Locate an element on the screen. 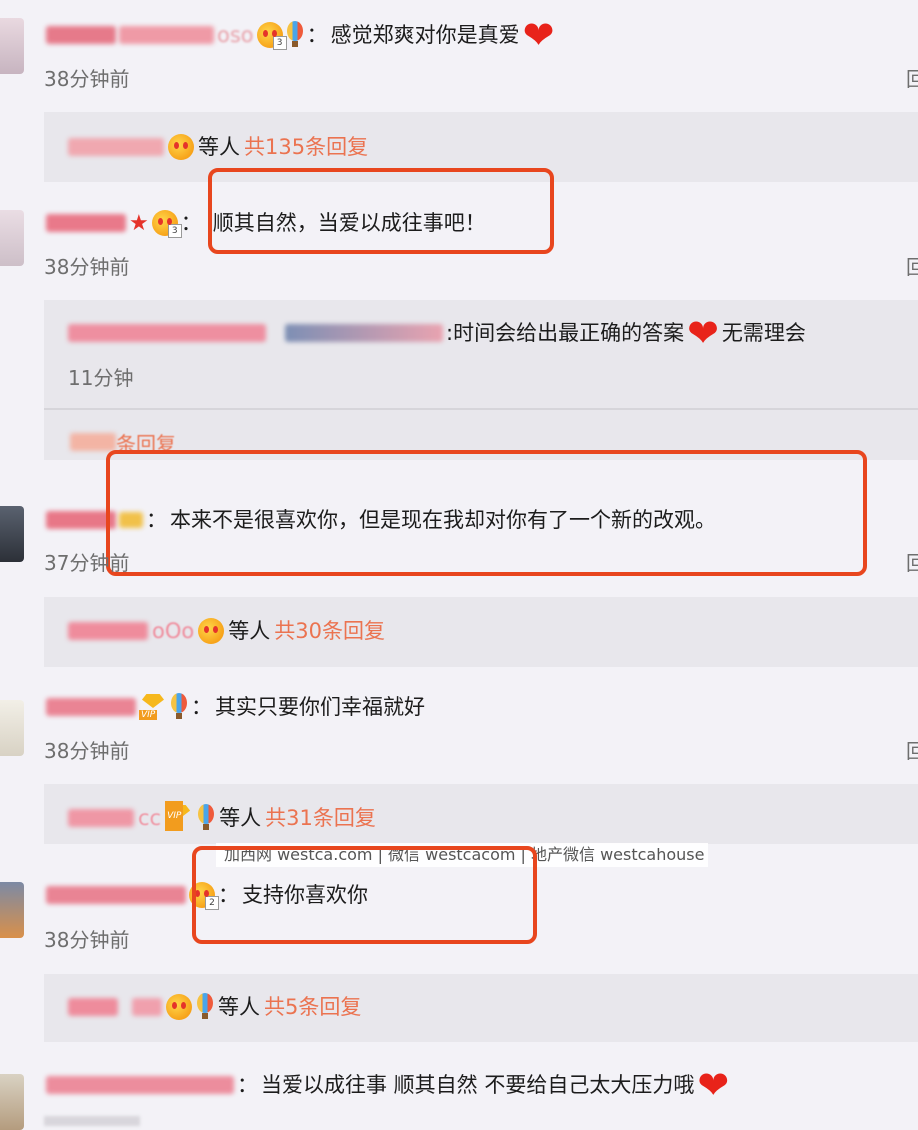 The image size is (918, 1130). comment-header: VIP ： 其实只要你们幸福就好 is located at coordinates (235, 707).